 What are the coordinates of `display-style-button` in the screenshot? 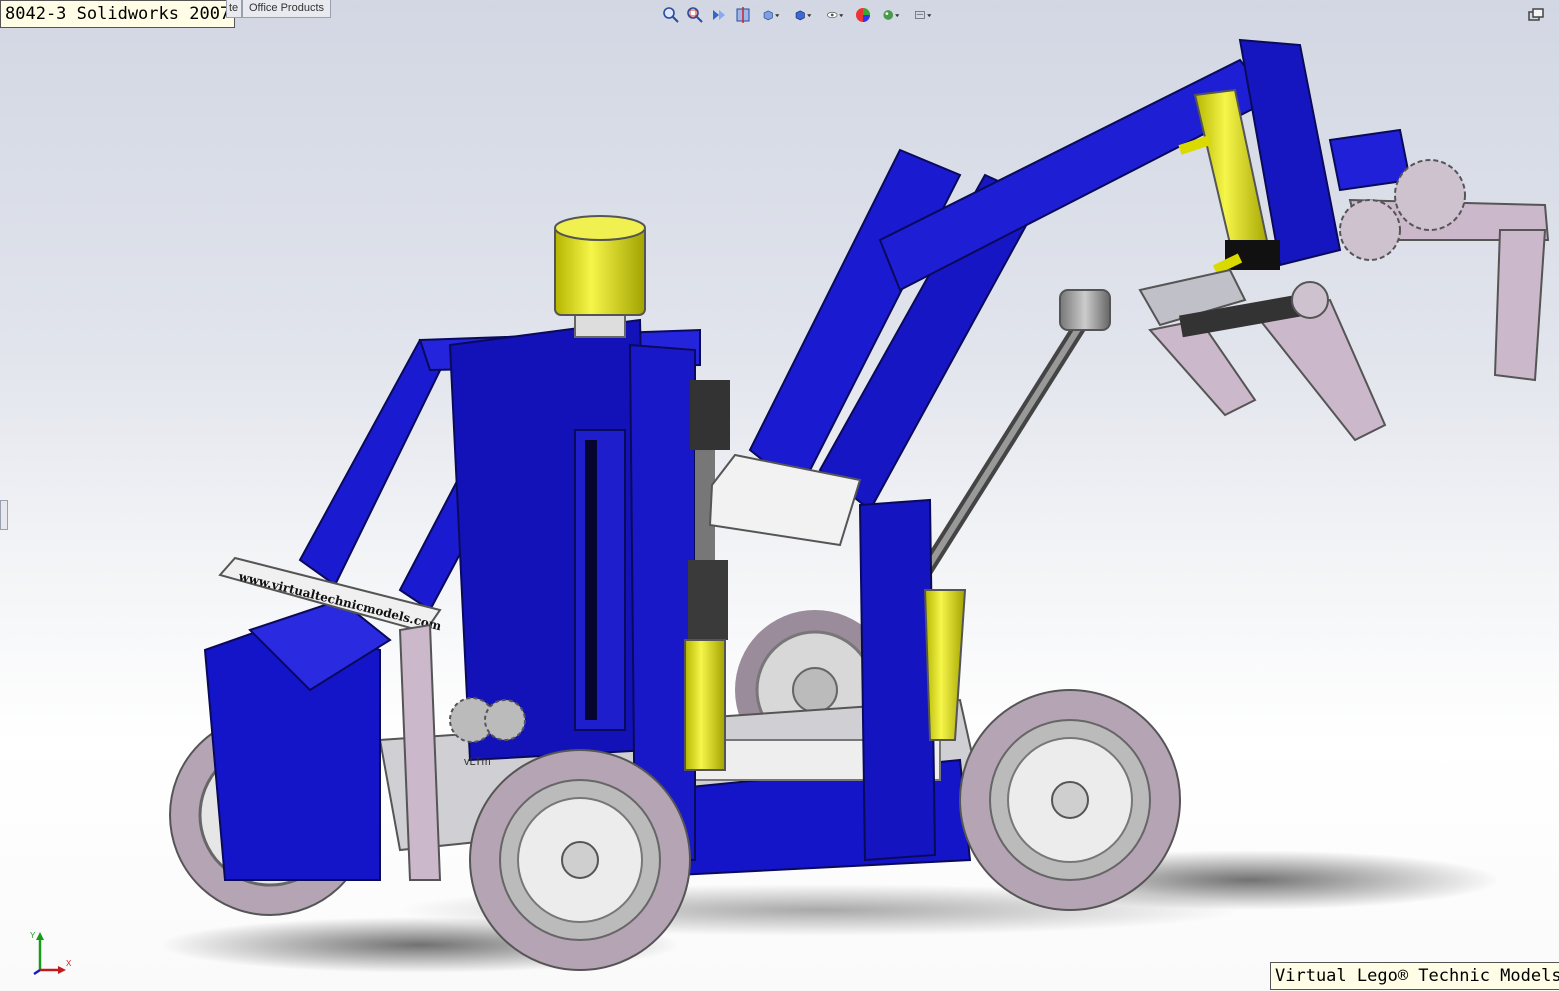 It's located at (803, 15).